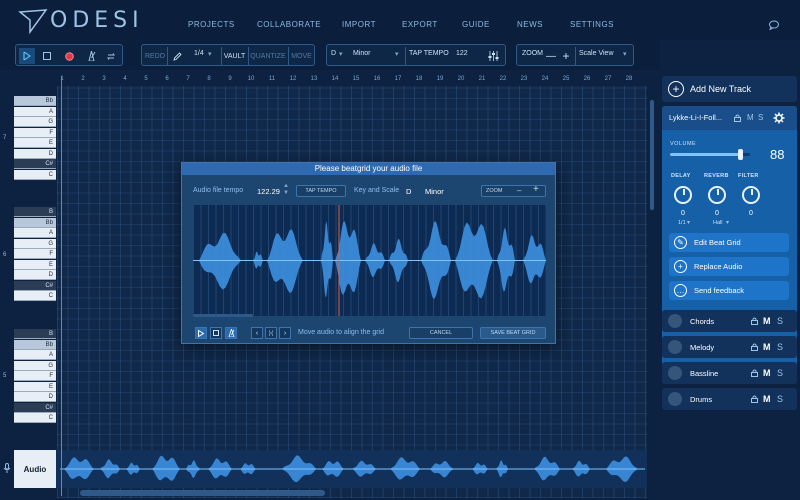  What do you see at coordinates (177, 56) in the screenshot?
I see `pencil-tool-button` at bounding box center [177, 56].